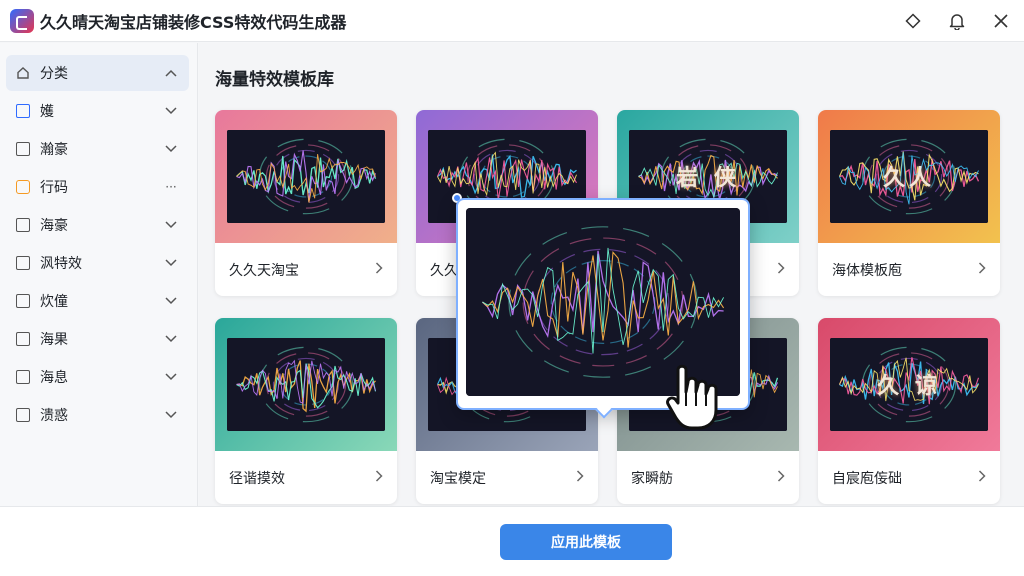 The image size is (1024, 576). I want to click on sidebar-item-label: 海豪, so click(54, 226).